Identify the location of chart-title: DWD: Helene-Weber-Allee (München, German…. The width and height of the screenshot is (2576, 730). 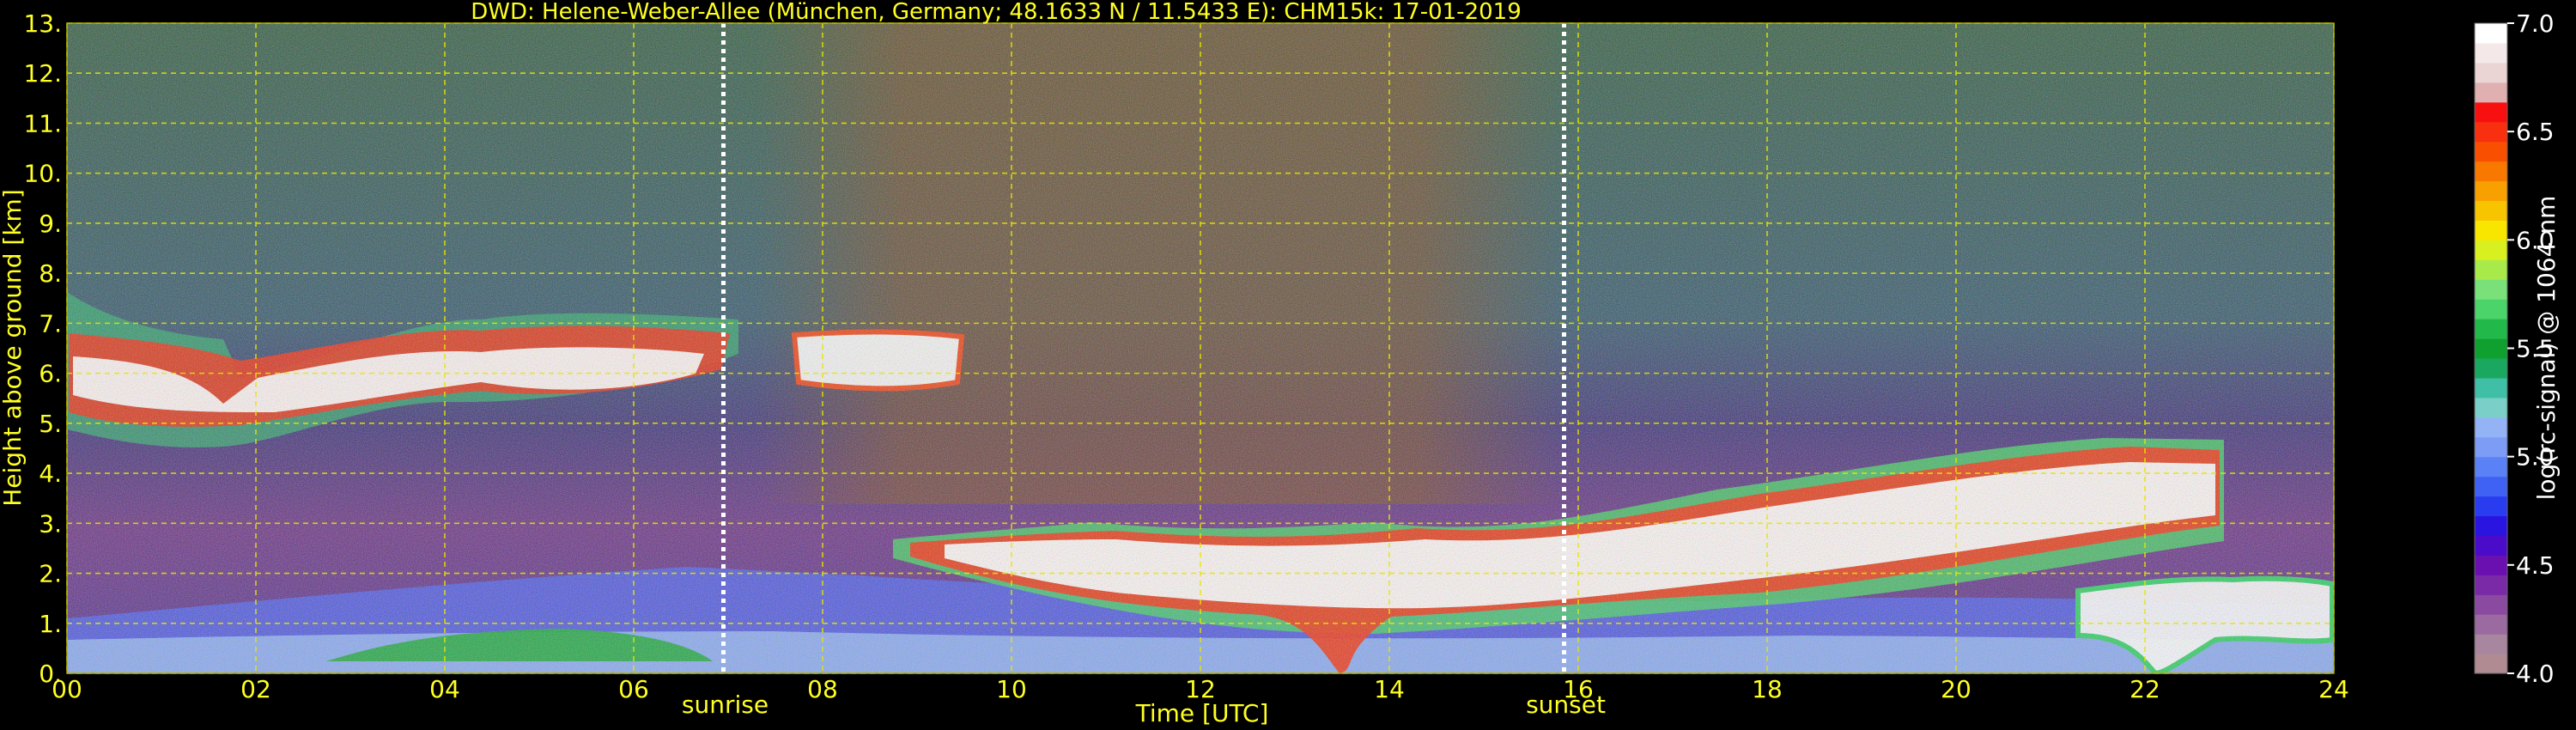
(996, 12).